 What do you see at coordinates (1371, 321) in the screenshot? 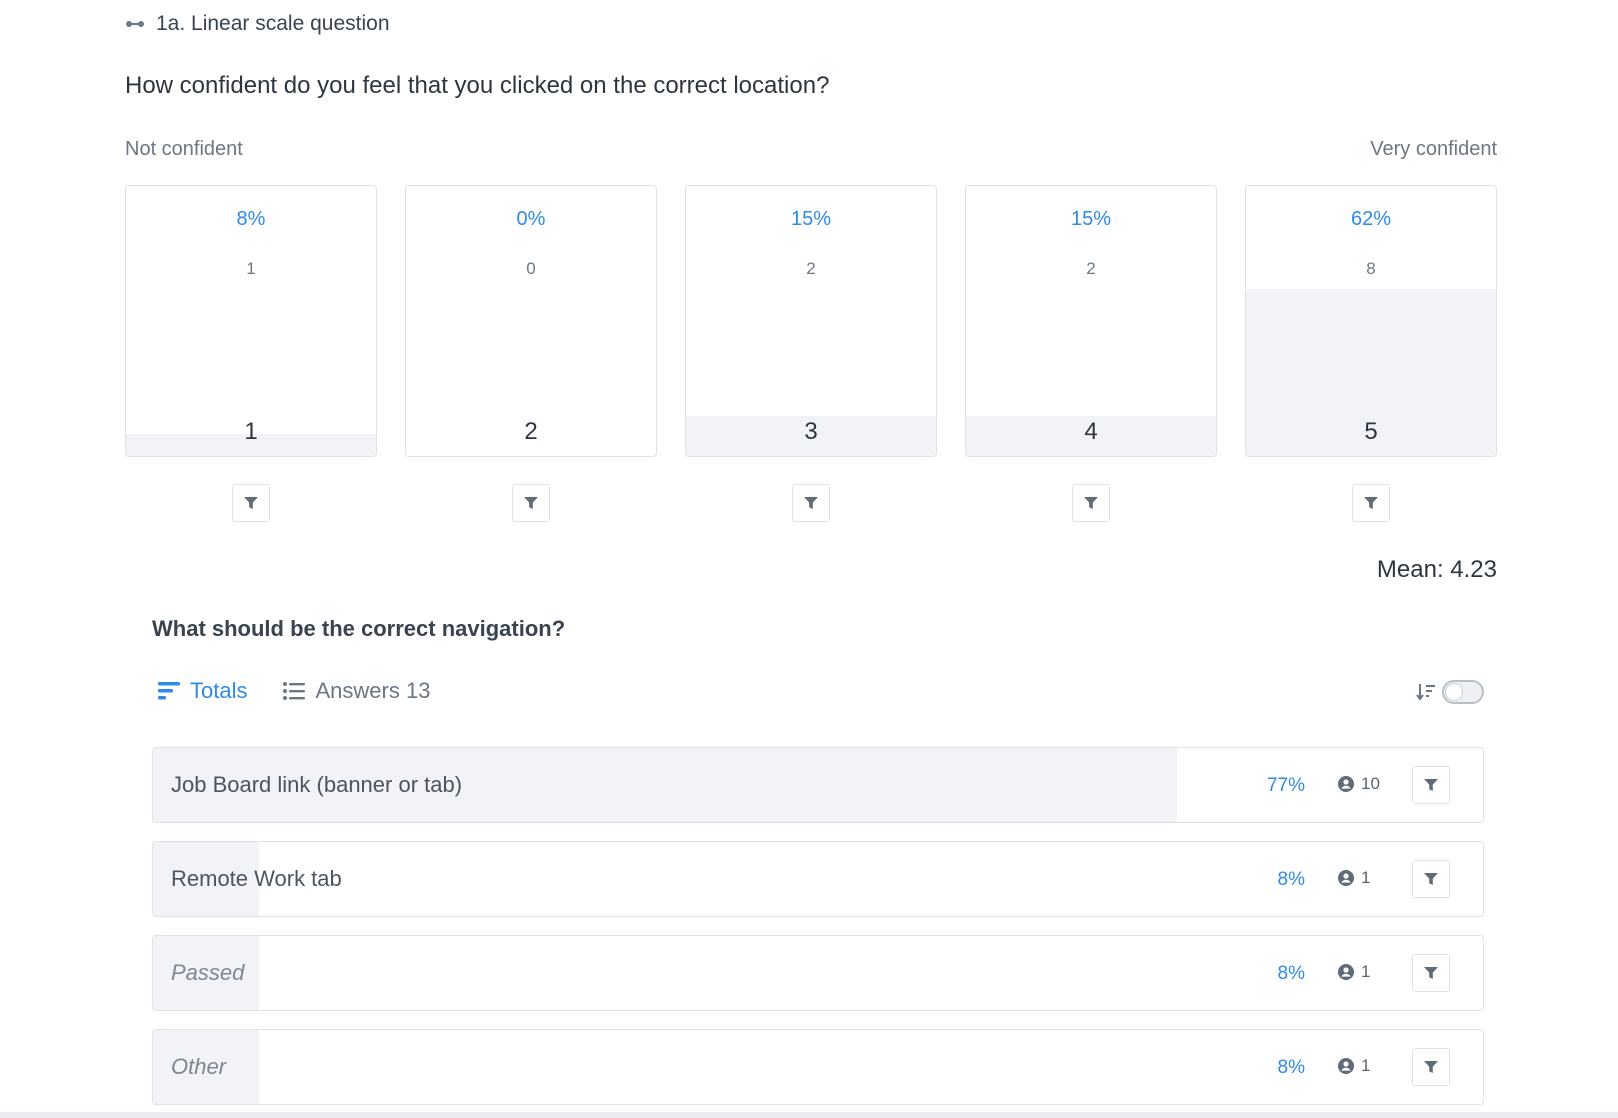
I see `scale-option-5: 62% 8 5` at bounding box center [1371, 321].